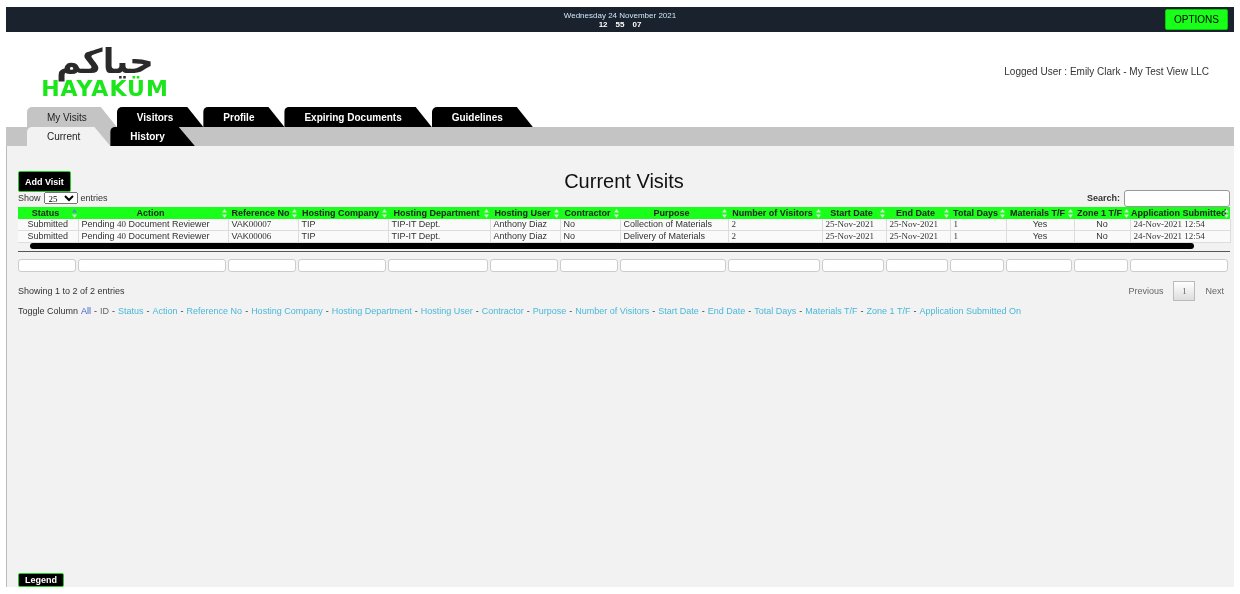 This screenshot has width=1240, height=594. I want to click on clock-digits: 55, so click(620, 24).